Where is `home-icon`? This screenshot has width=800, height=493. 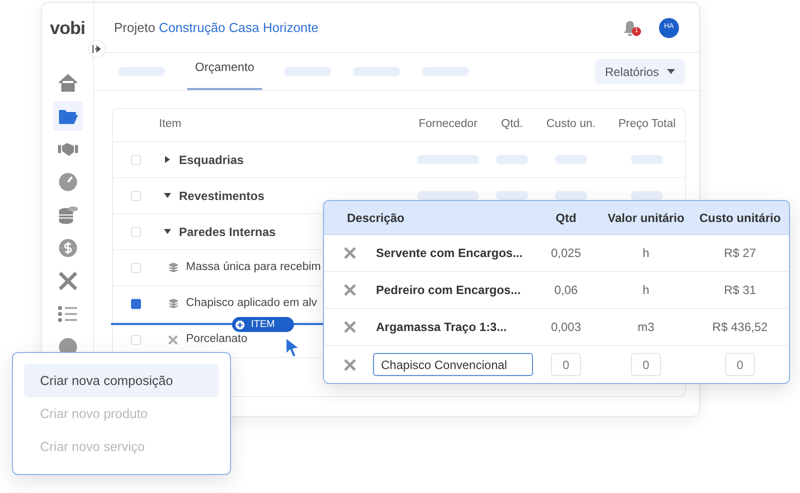 home-icon is located at coordinates (67, 83).